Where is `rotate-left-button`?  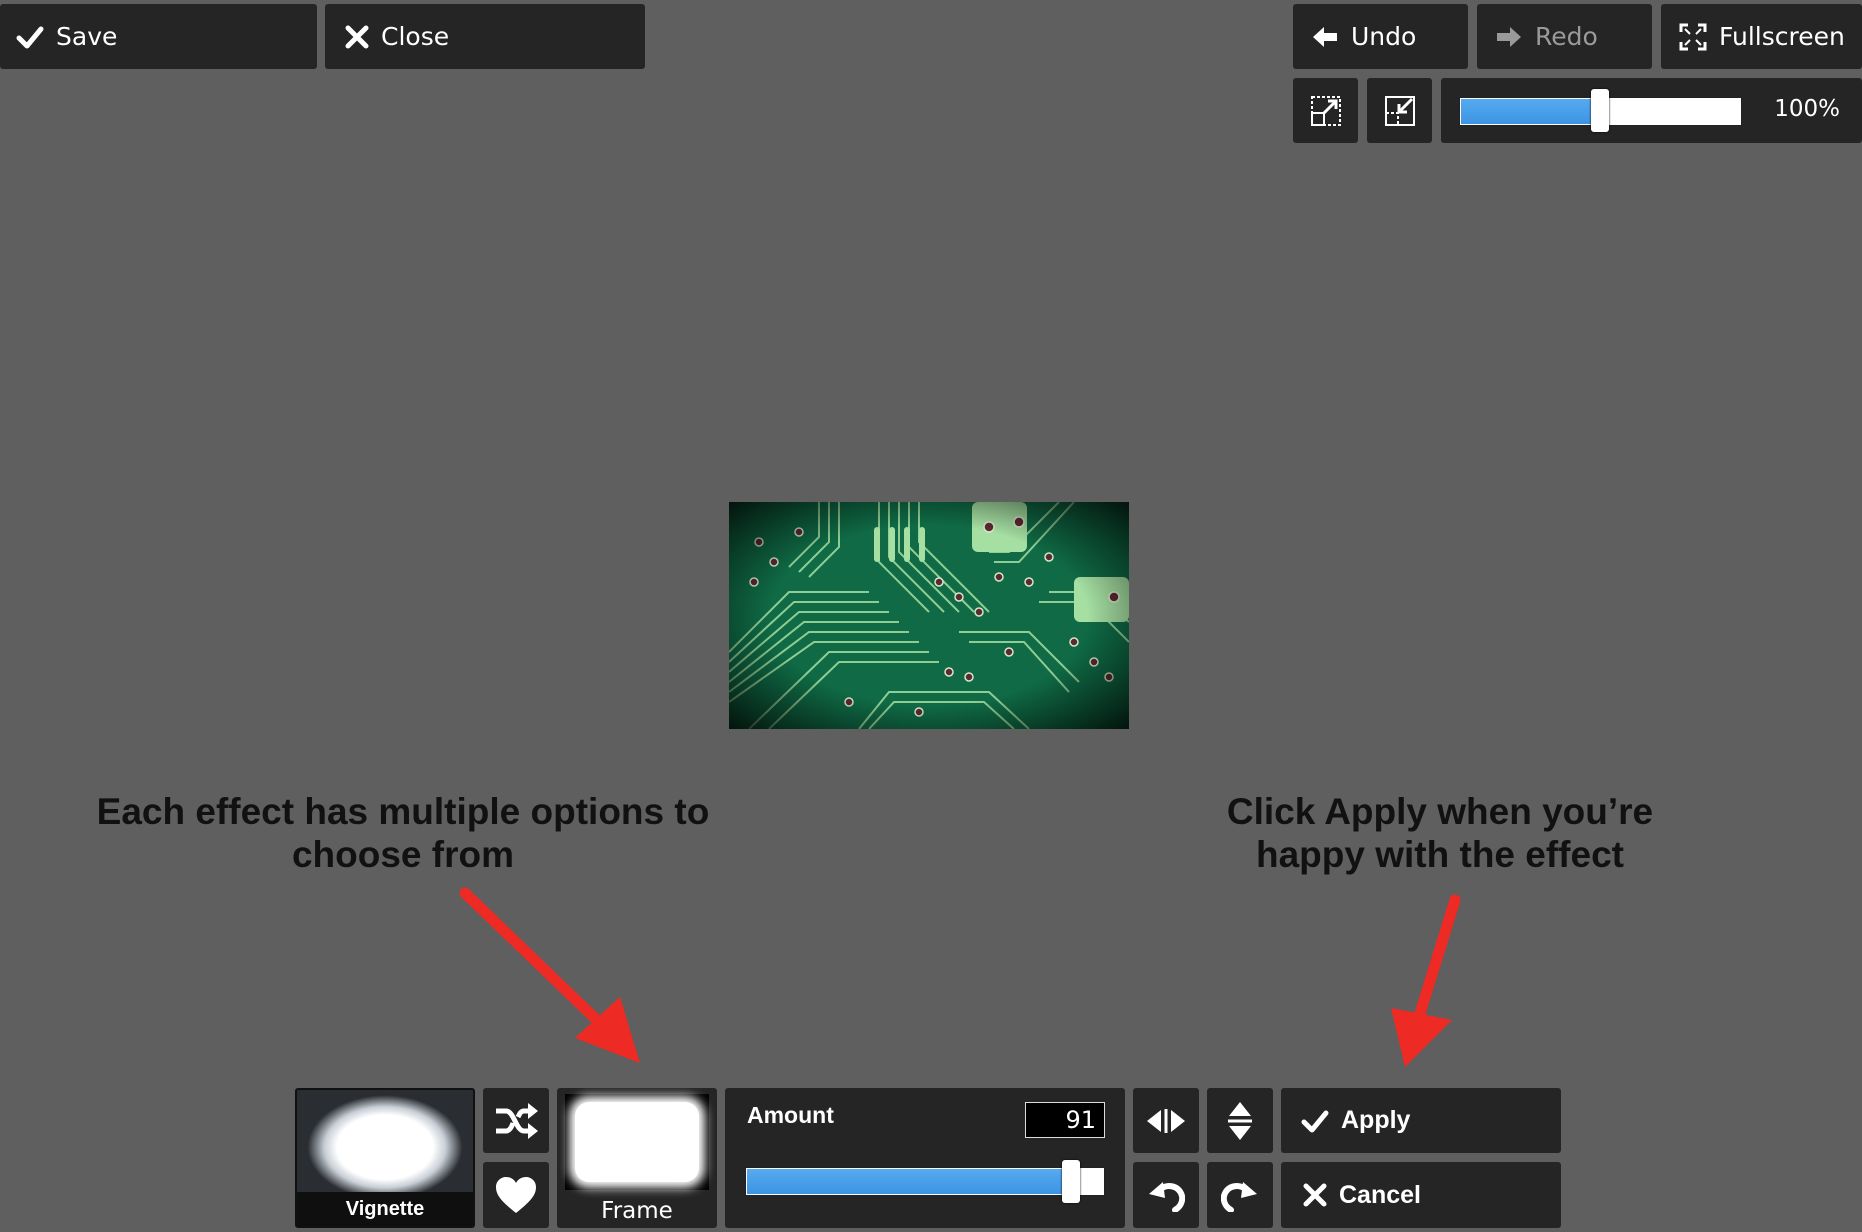
rotate-left-button is located at coordinates (1166, 1195).